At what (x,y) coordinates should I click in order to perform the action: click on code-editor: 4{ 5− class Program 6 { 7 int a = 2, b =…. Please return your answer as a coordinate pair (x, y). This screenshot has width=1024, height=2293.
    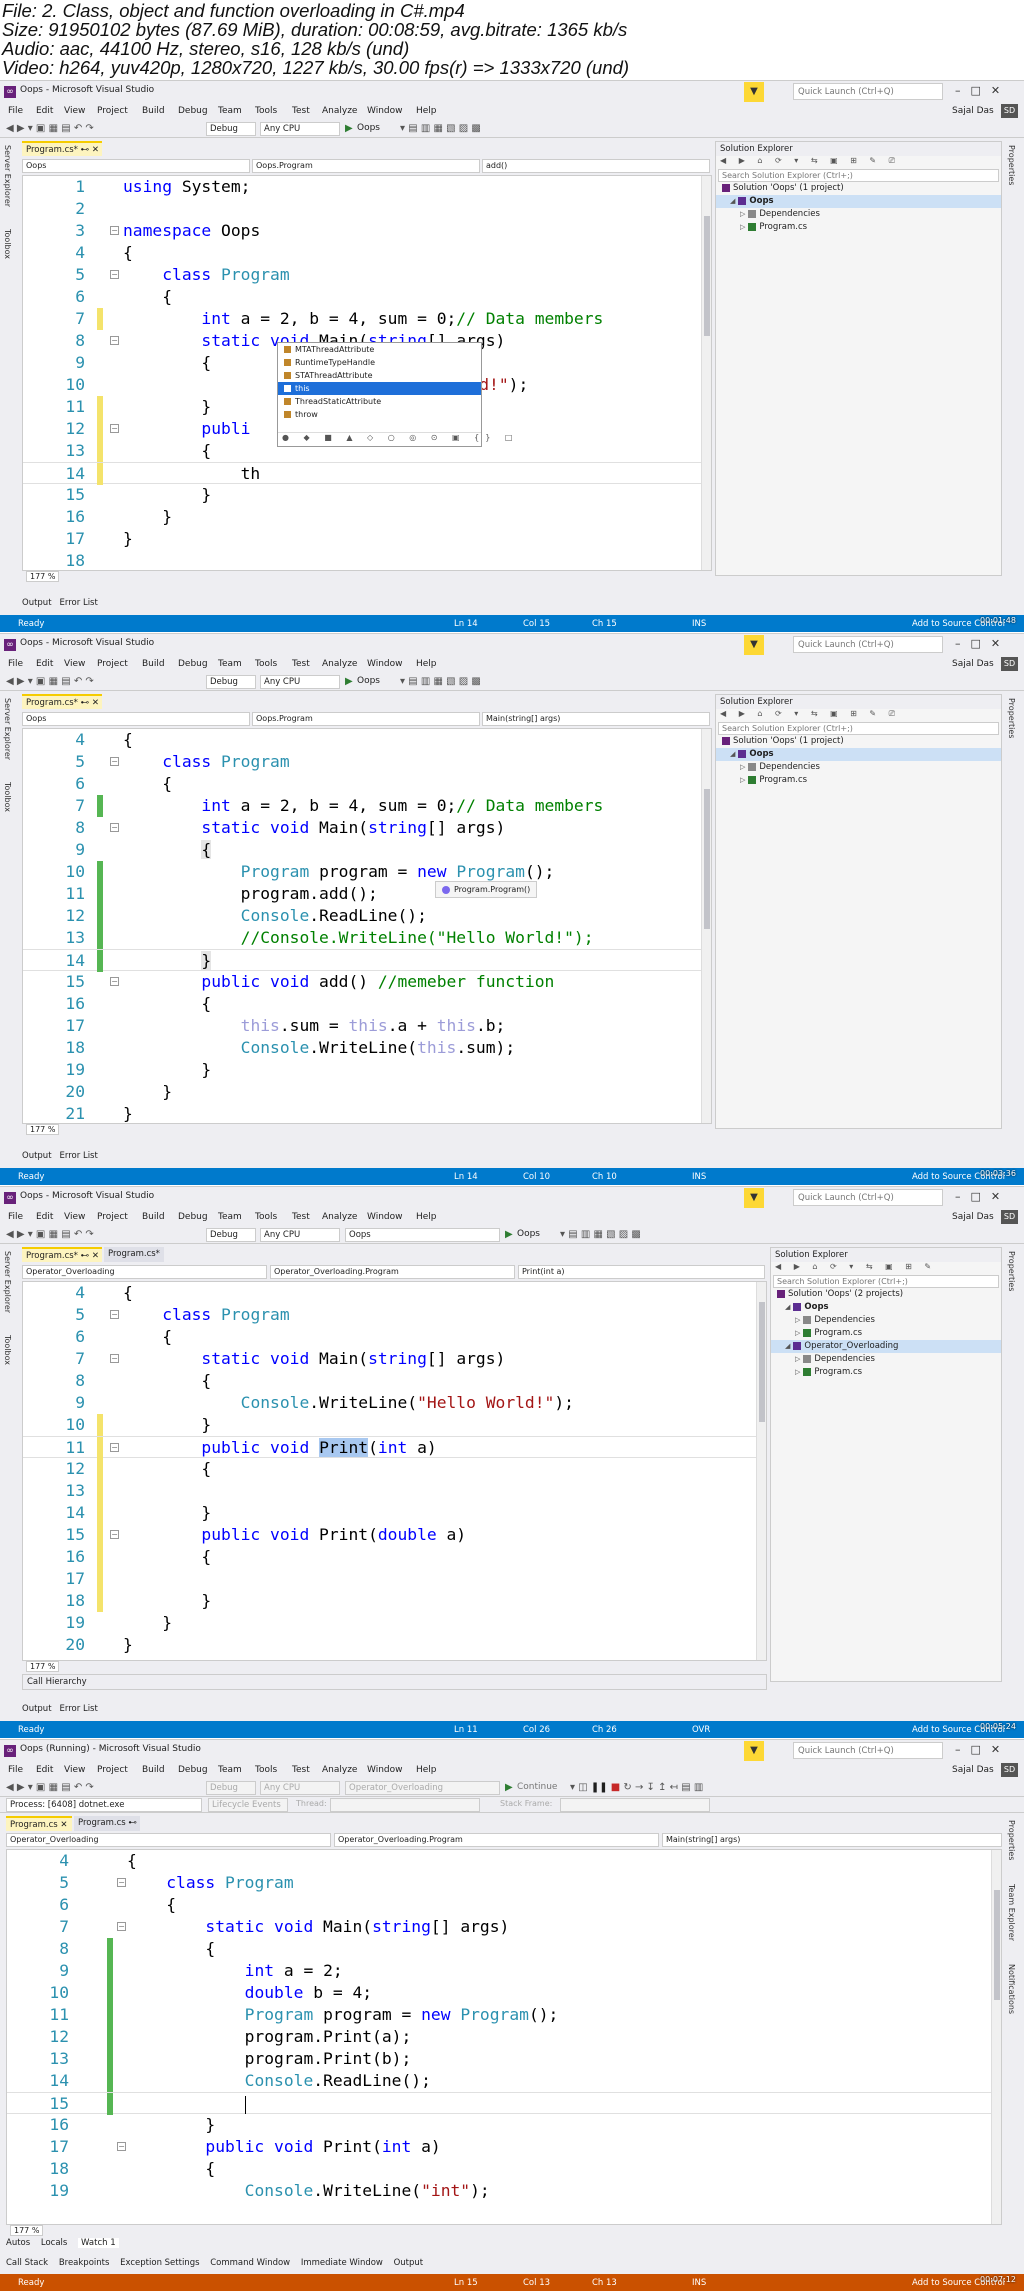
    Looking at the image, I should click on (367, 926).